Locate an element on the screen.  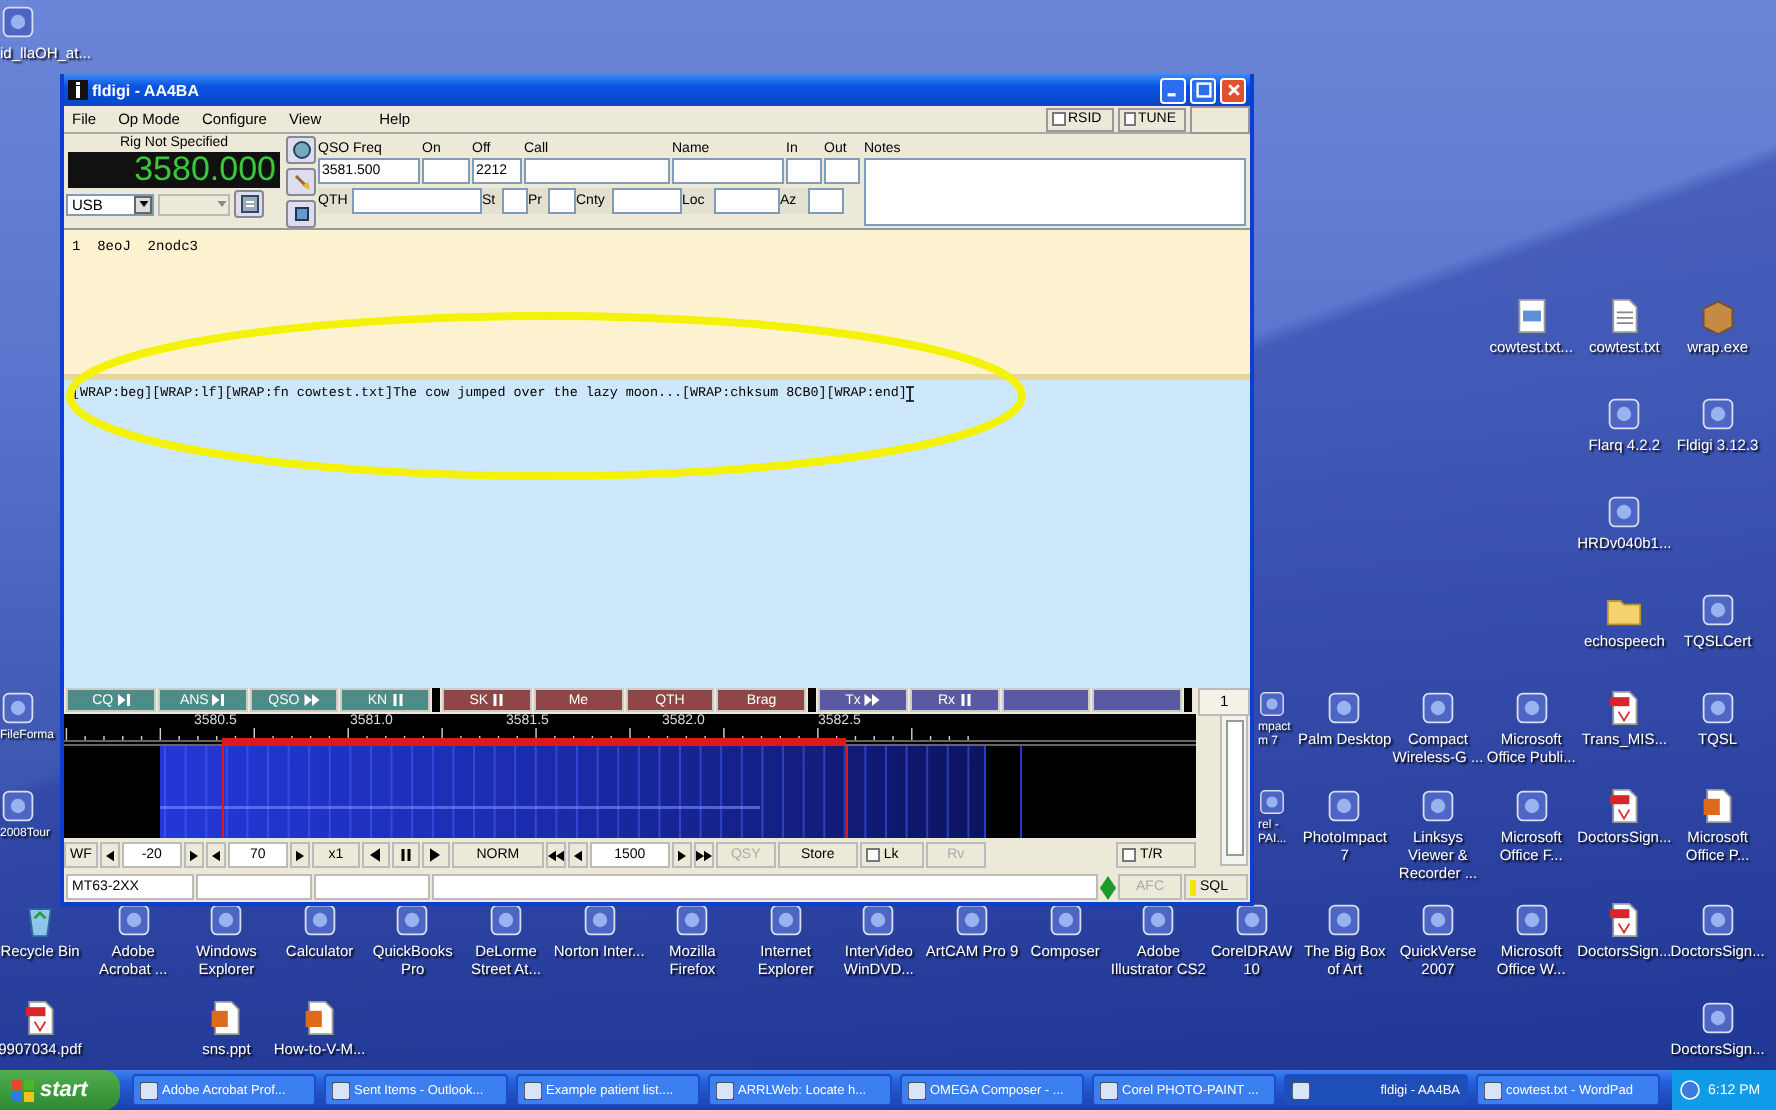
fast-forward-icon is located at coordinates (872, 700).